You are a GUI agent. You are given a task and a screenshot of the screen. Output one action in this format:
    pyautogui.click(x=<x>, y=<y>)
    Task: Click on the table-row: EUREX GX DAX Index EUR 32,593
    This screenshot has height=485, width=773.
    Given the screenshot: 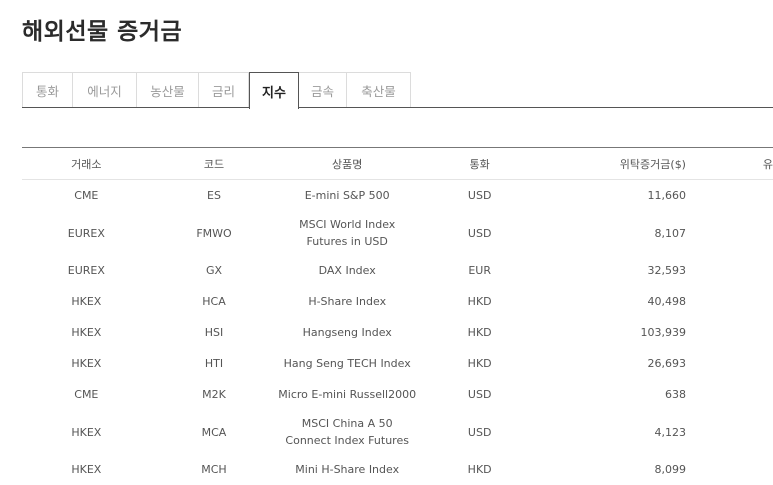 What is the action you would take?
    pyautogui.click(x=397, y=270)
    